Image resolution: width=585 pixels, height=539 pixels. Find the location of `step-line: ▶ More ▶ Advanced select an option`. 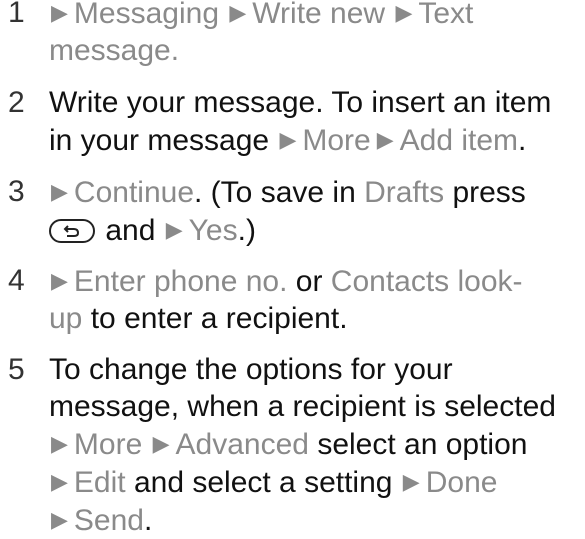

step-line: ▶ More ▶ Advanced select an option is located at coordinates (314, 444).